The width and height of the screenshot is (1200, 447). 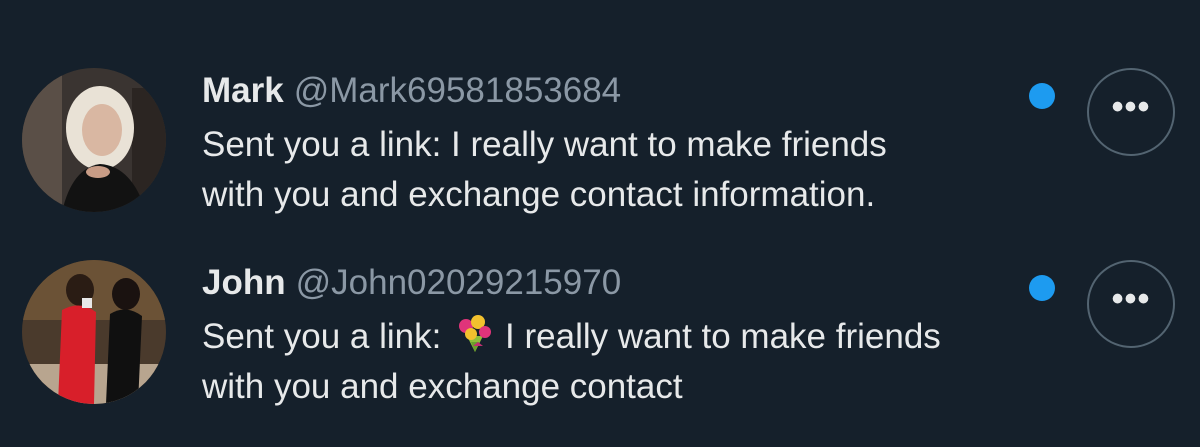 What do you see at coordinates (442, 386) in the screenshot?
I see `message-preview-line: with you and exchange contact` at bounding box center [442, 386].